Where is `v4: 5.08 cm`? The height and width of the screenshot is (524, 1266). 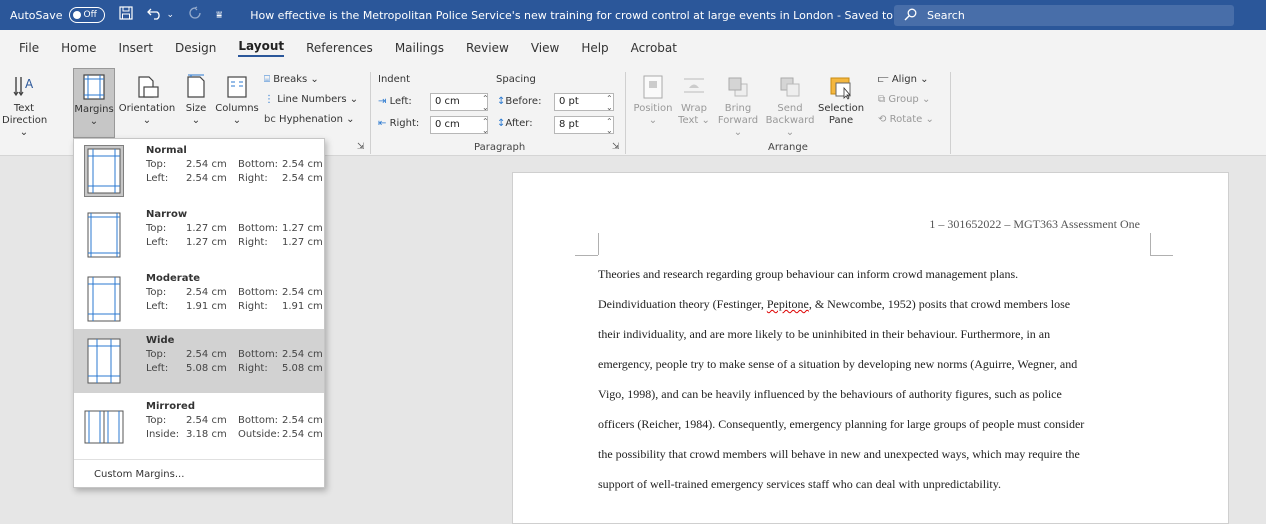 v4: 5.08 cm is located at coordinates (302, 368).